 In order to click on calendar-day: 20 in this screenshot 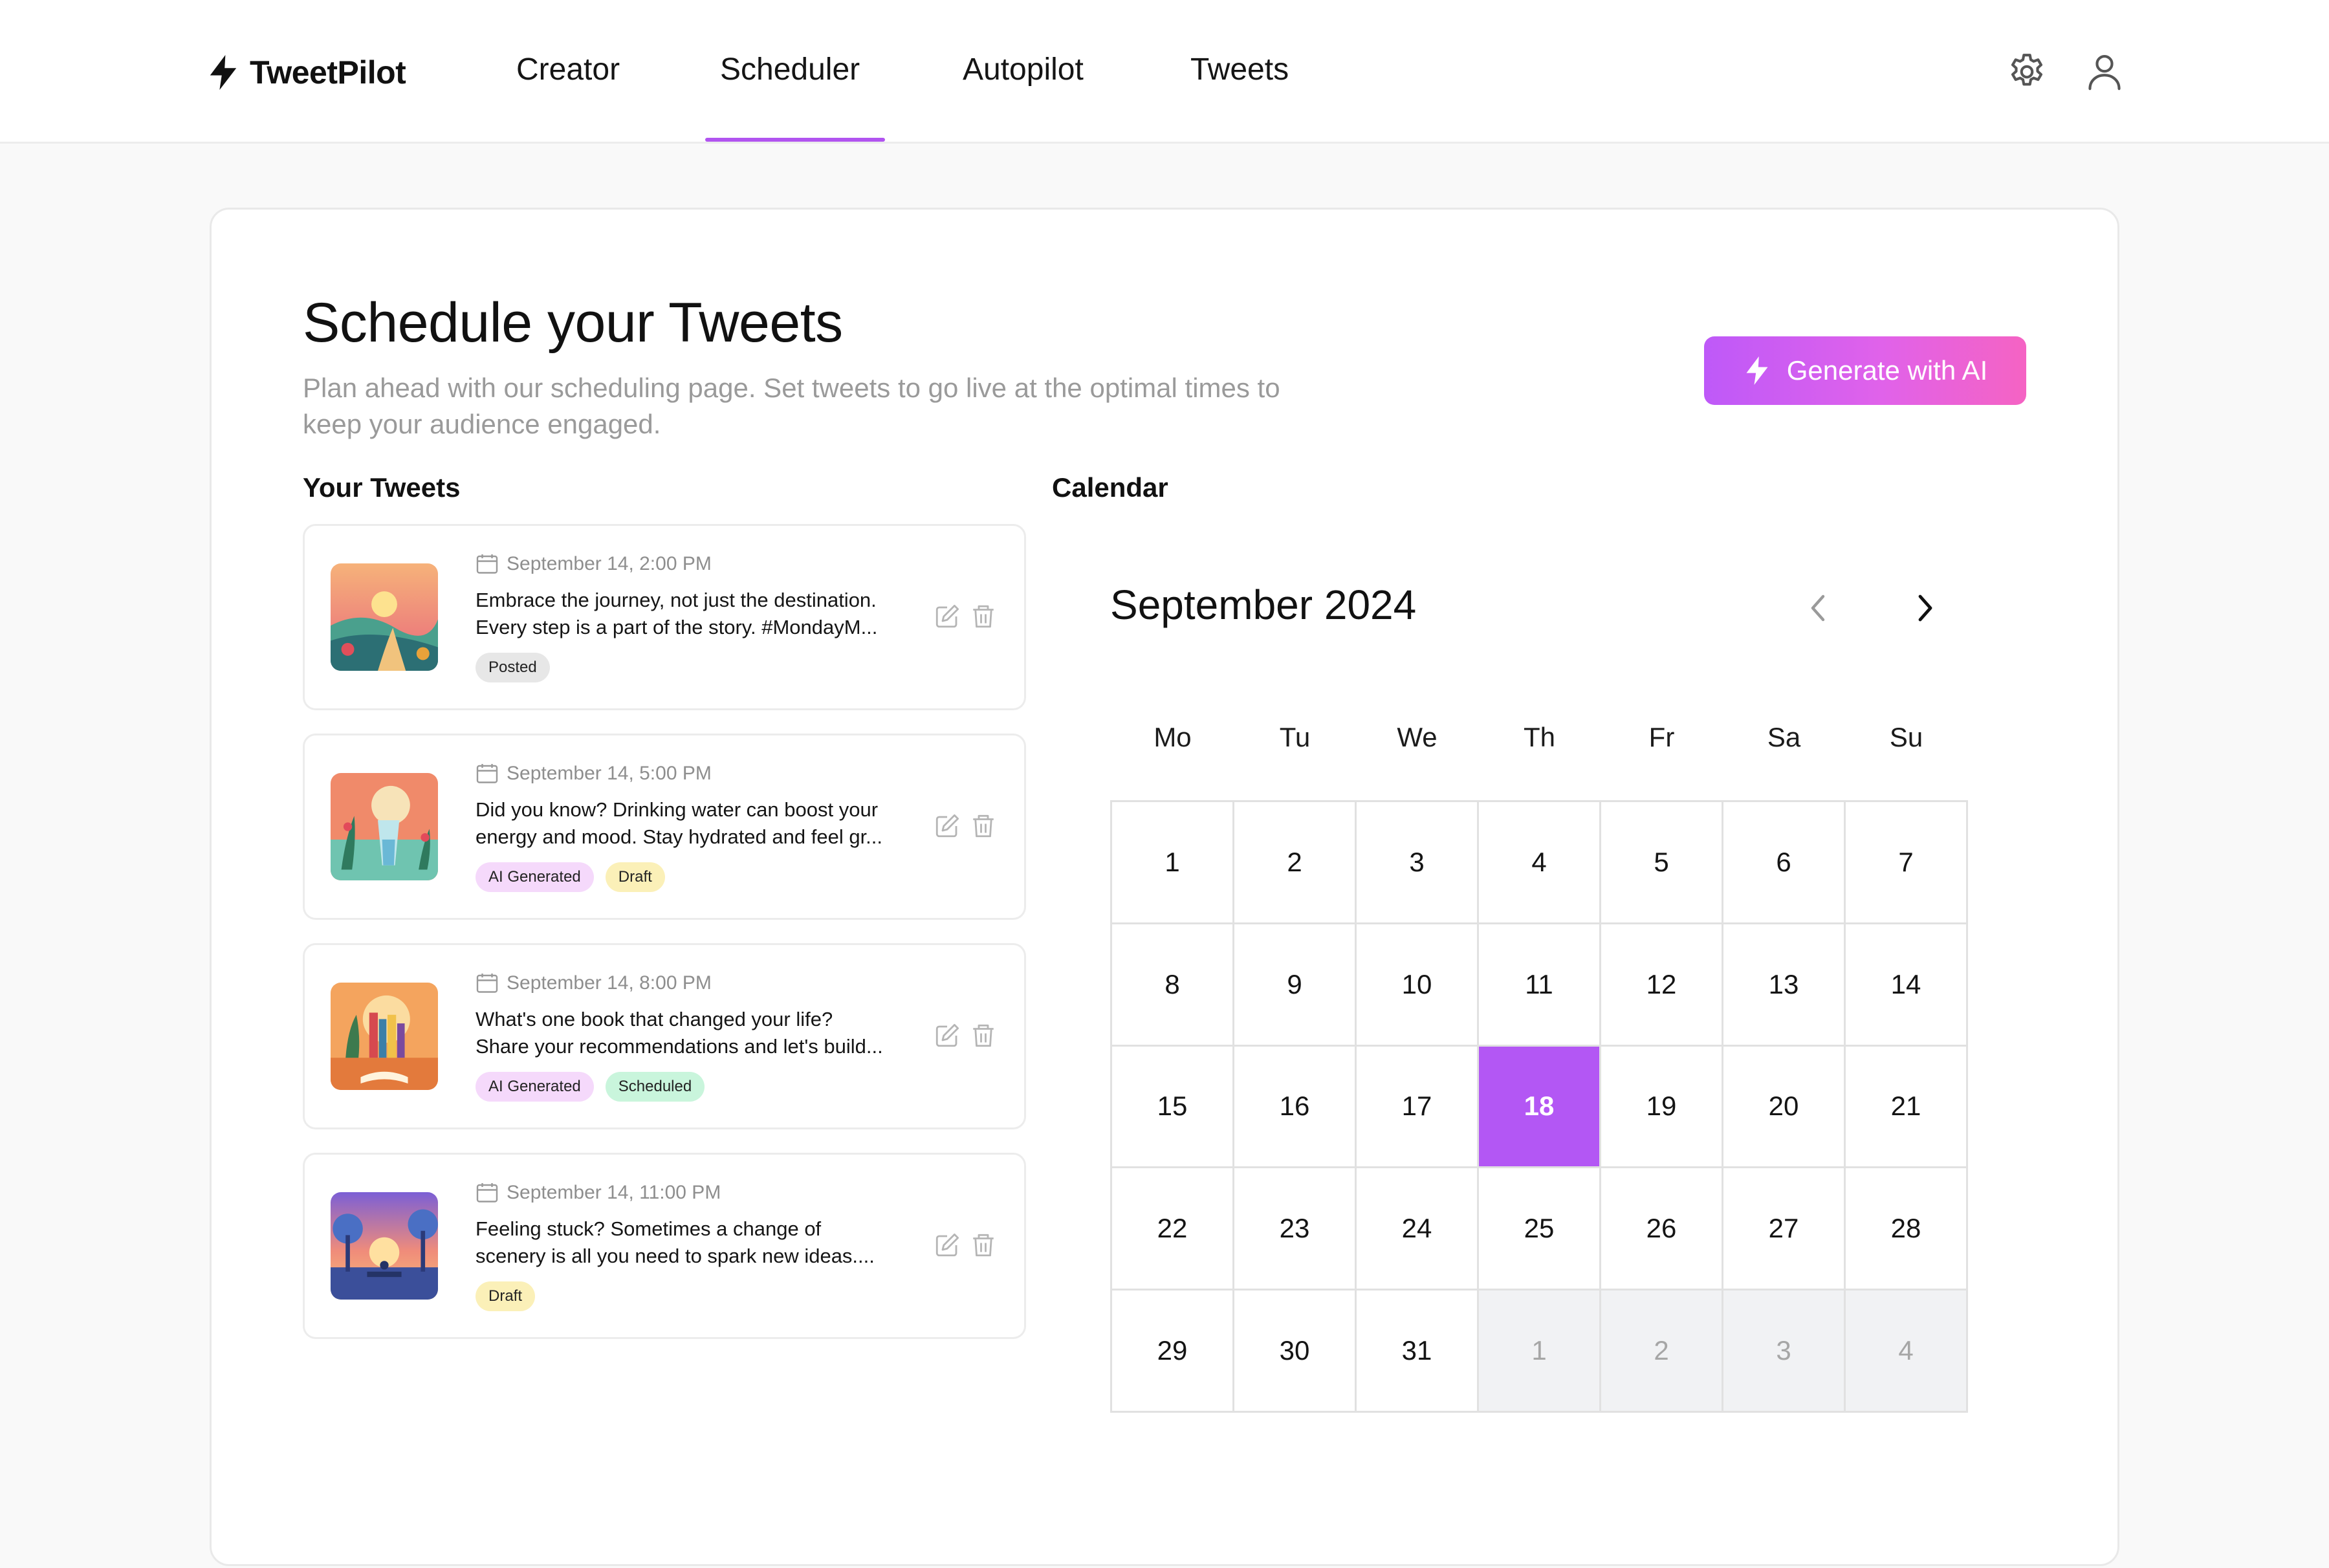, I will do `click(1784, 1107)`.